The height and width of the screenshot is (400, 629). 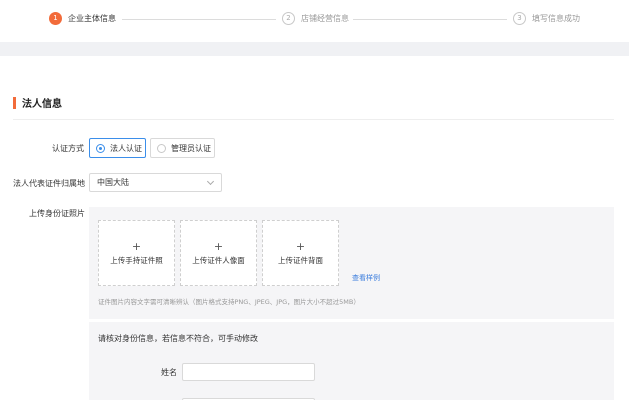 I want to click on progress-stepper: 1 企业主体信息 2 店铺经营信息 3 填写信息成功, so click(x=314, y=21).